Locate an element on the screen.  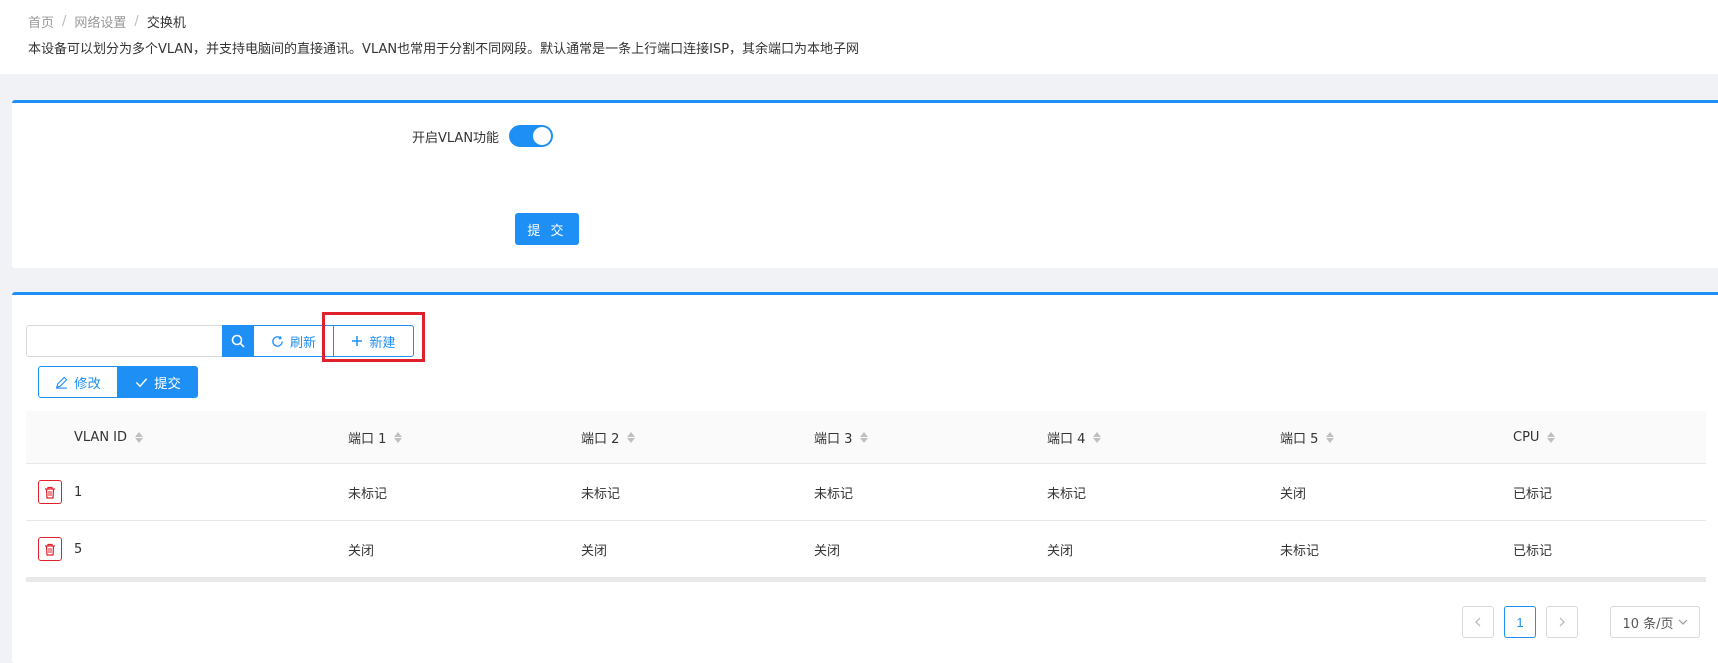
chevron-left-icon is located at coordinates (1478, 622).